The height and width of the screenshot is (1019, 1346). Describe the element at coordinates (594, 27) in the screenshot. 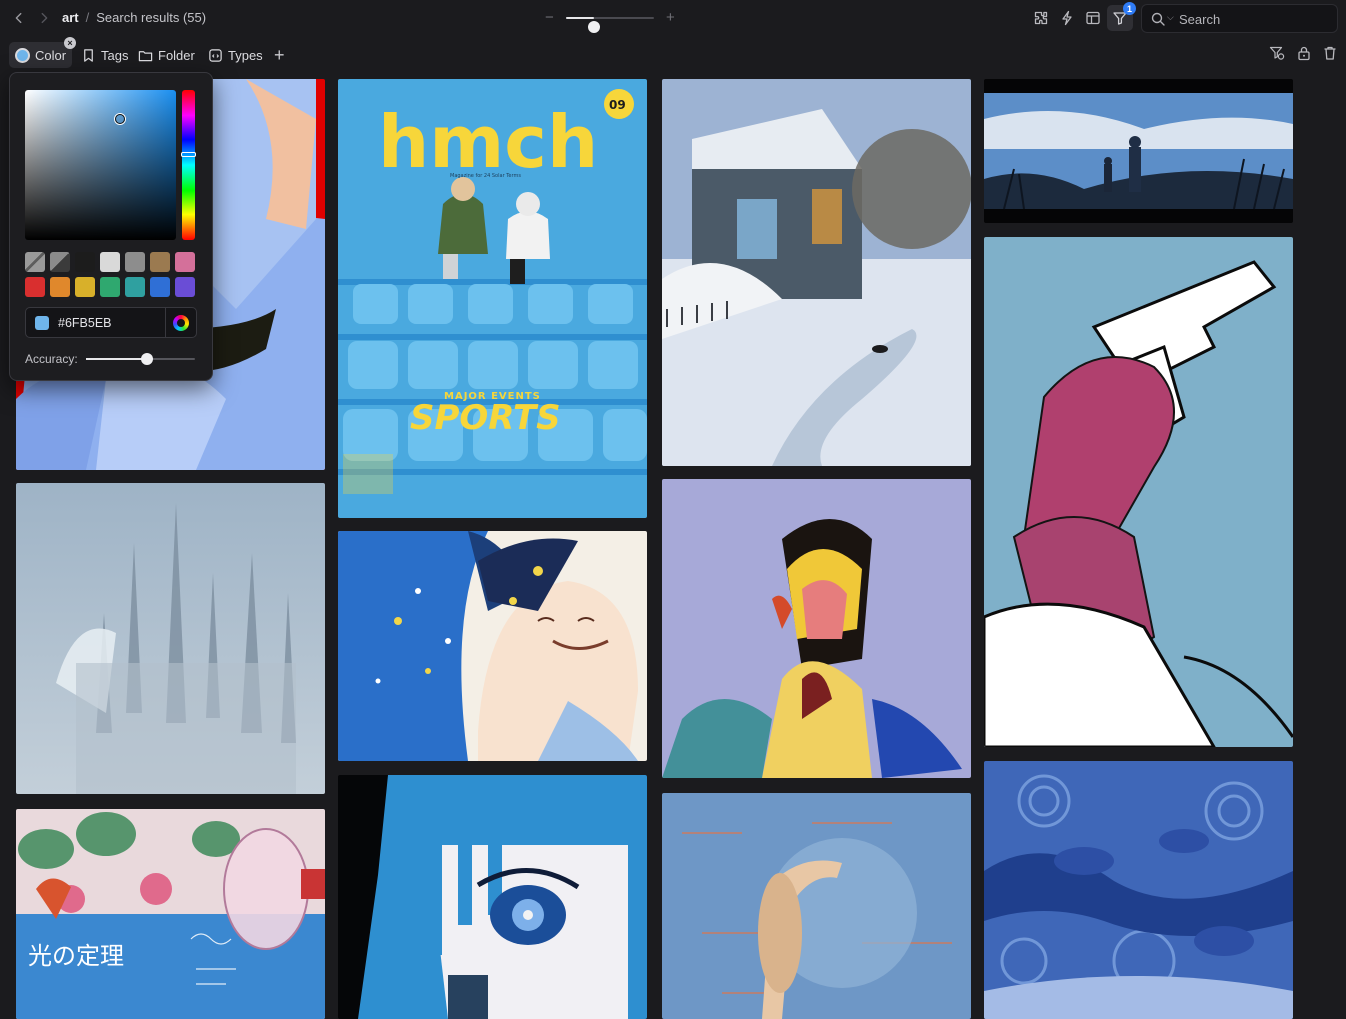

I see `zoom-slider-handle` at that location.